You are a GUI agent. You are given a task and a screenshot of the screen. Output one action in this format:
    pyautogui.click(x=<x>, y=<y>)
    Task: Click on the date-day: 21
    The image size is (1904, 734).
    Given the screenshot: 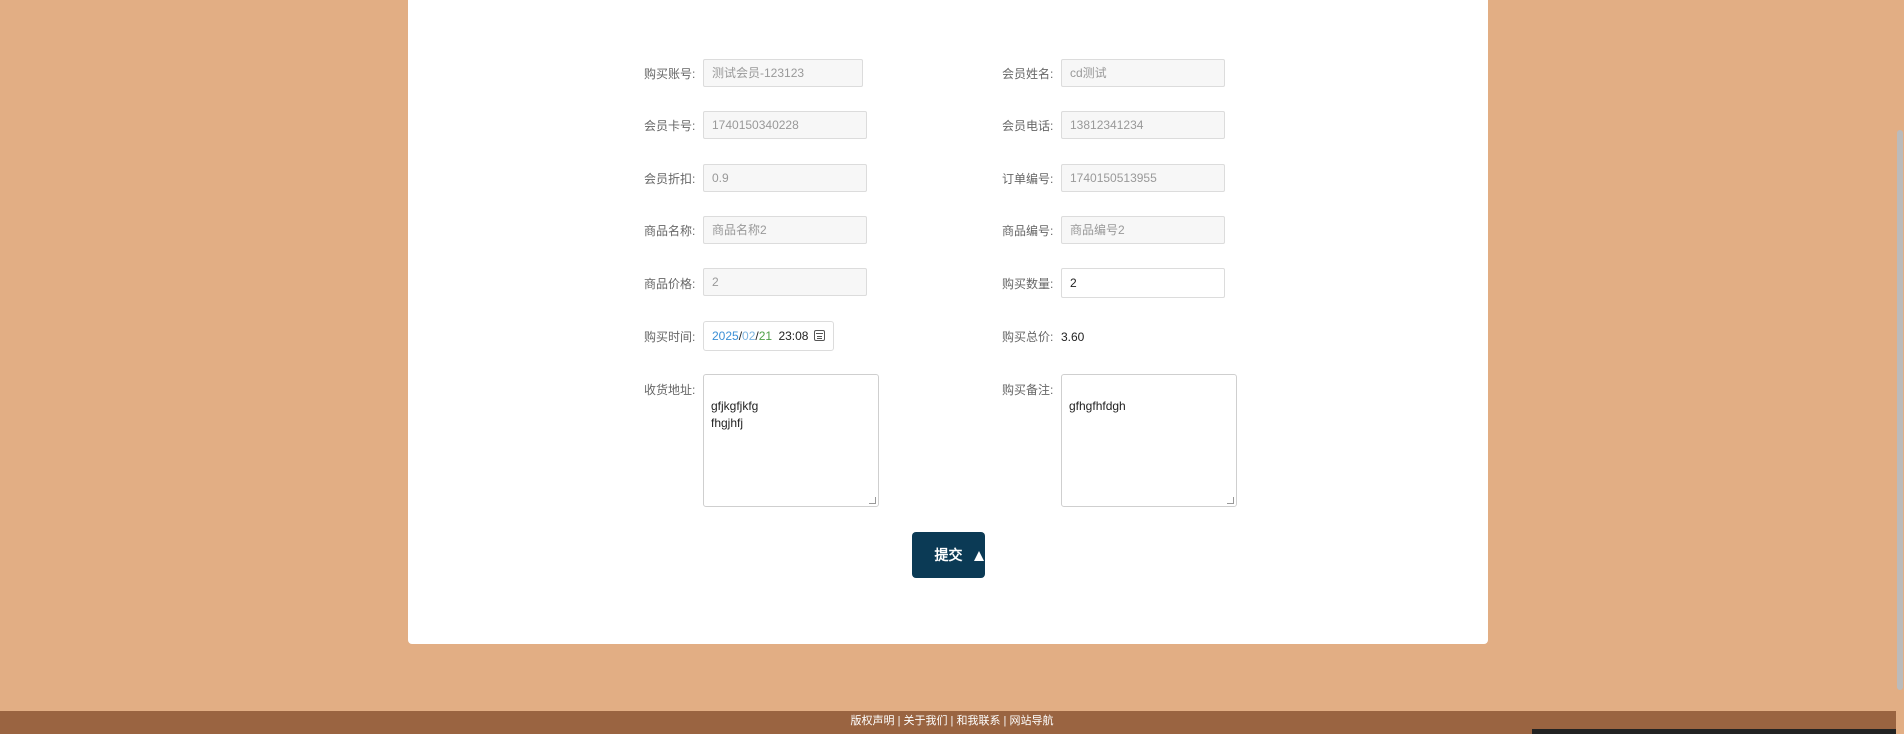 What is the action you would take?
    pyautogui.click(x=765, y=336)
    